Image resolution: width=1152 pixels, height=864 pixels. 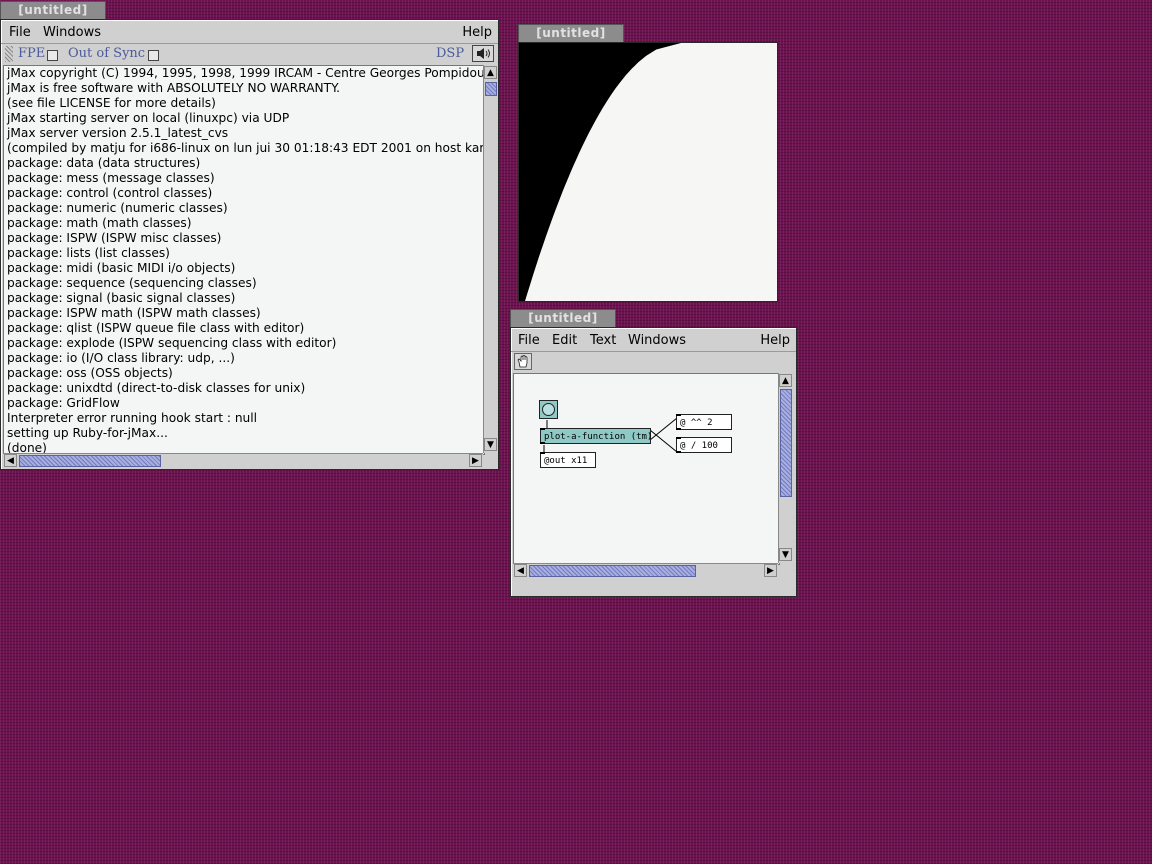 I want to click on console-line: jMax server version 2.5.1_latest_cvs, so click(x=118, y=133).